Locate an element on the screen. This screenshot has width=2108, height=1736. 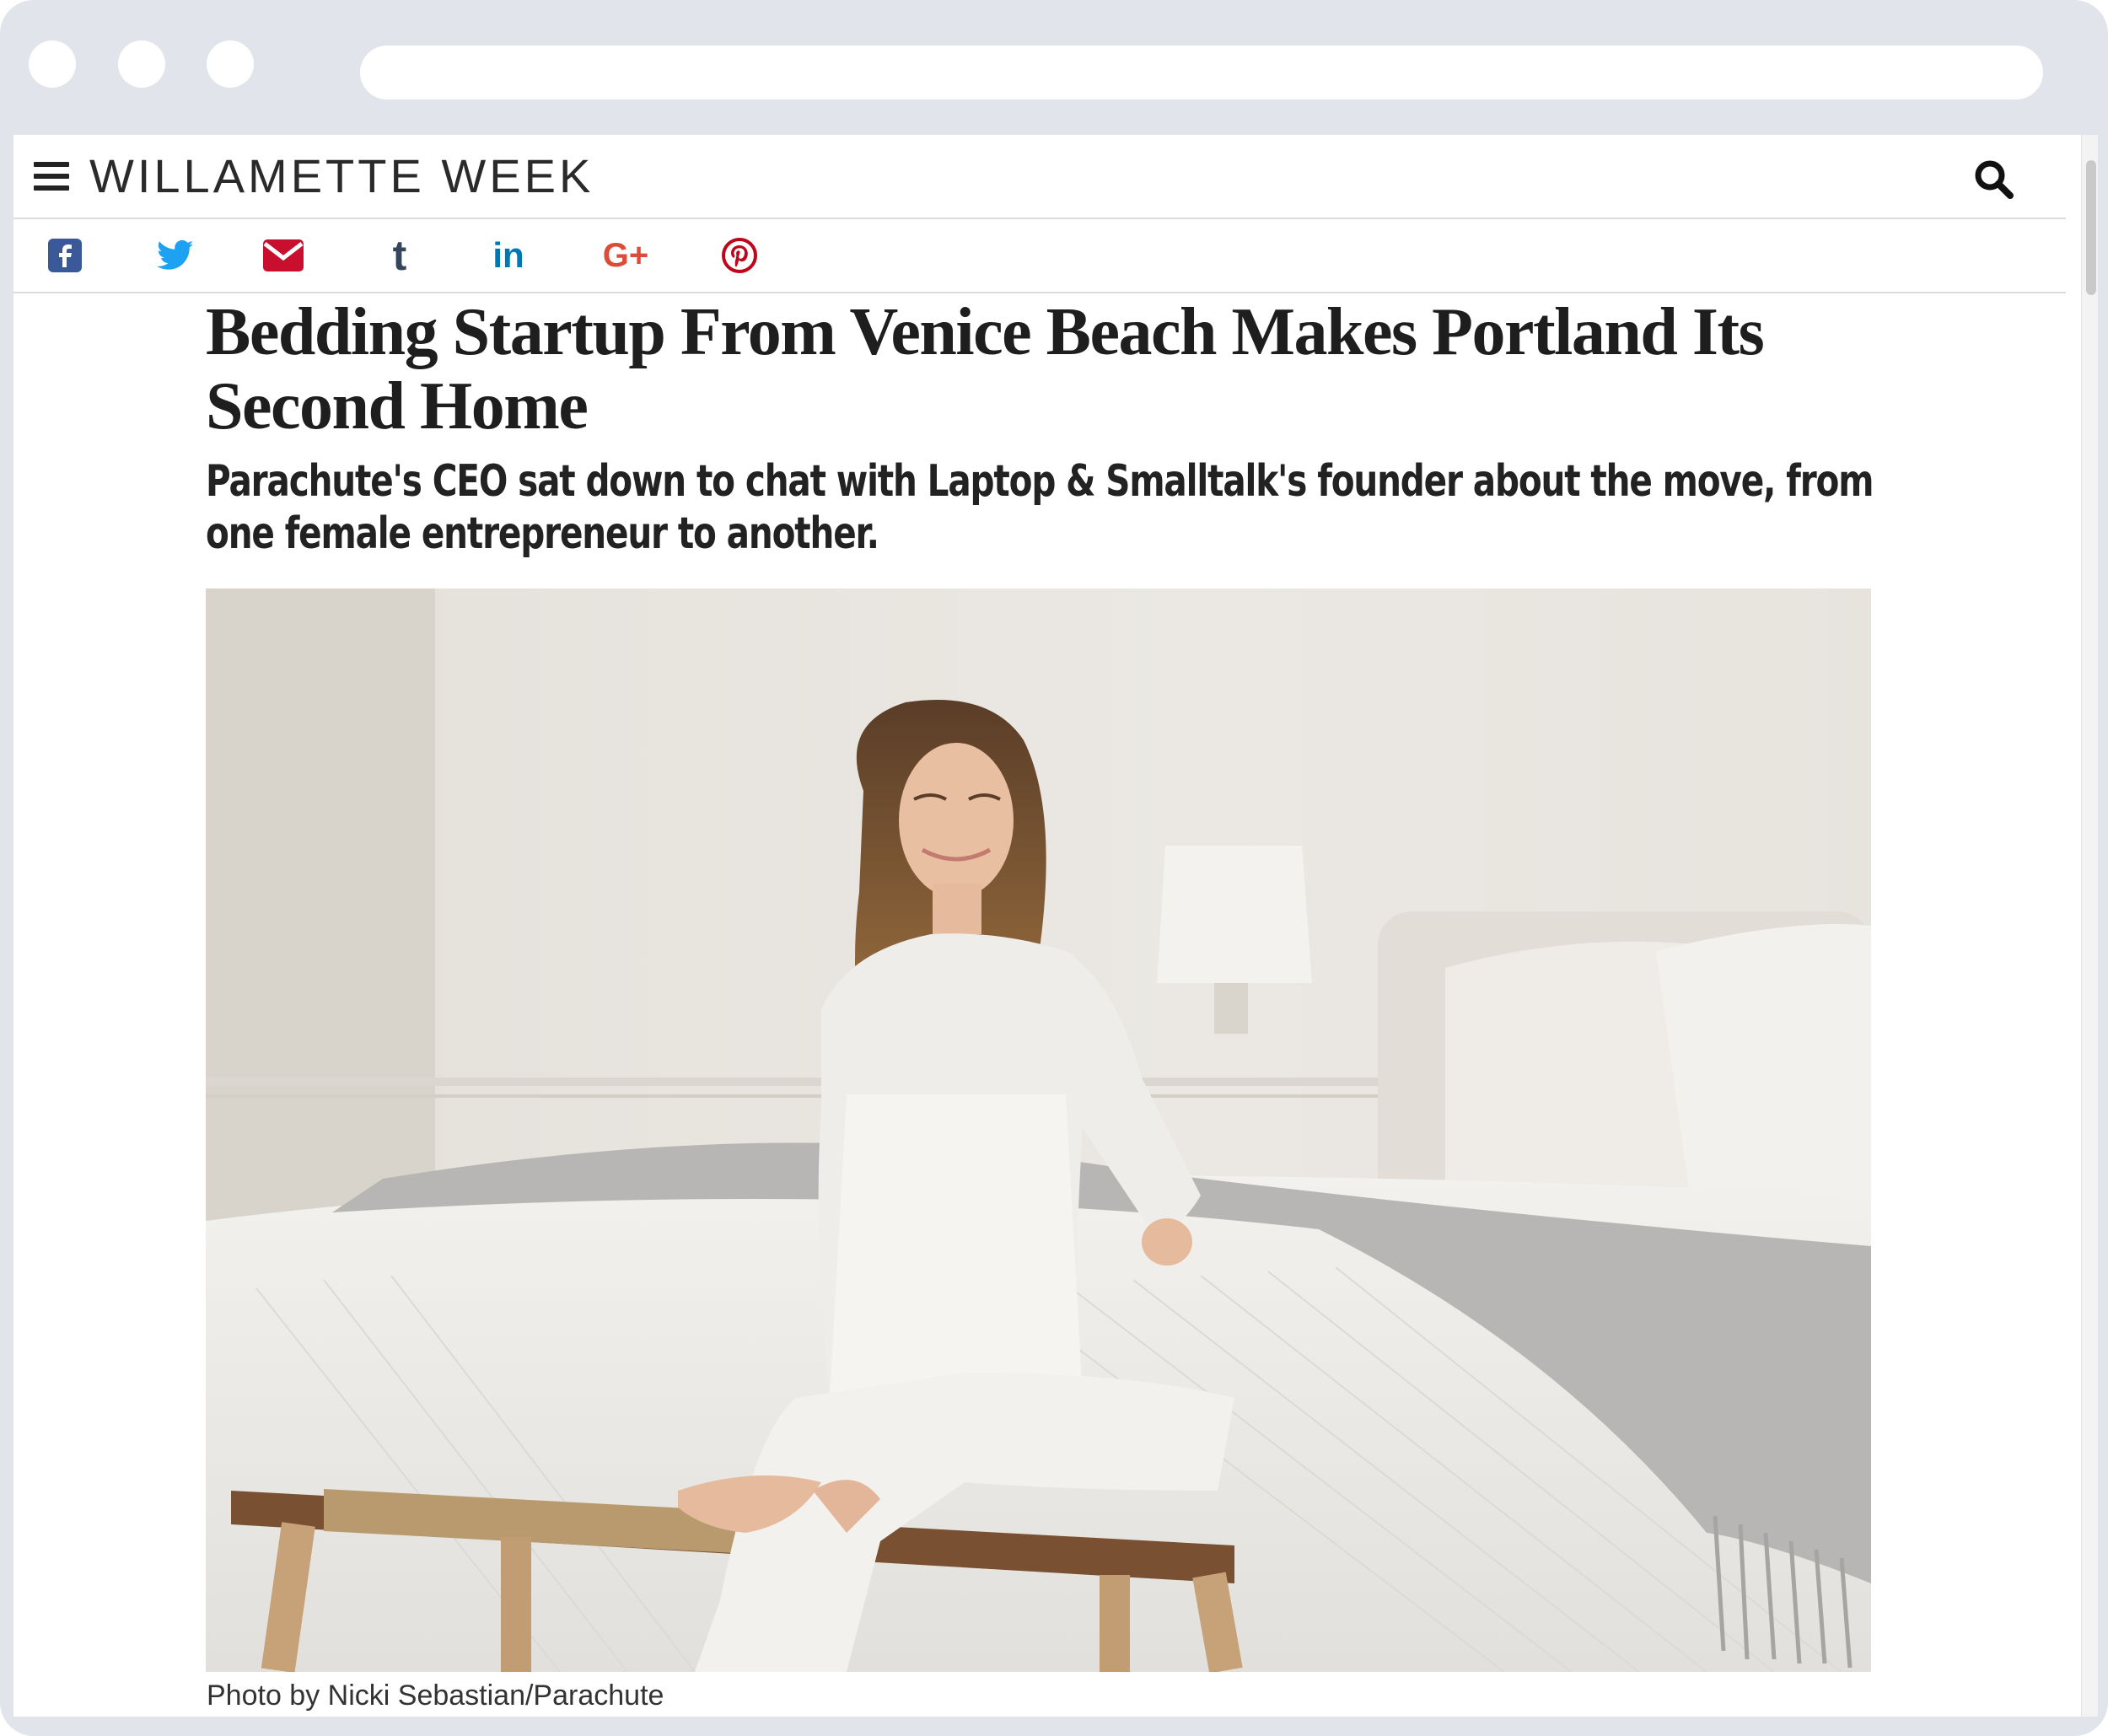
window-minimize-dot is located at coordinates (141, 64).